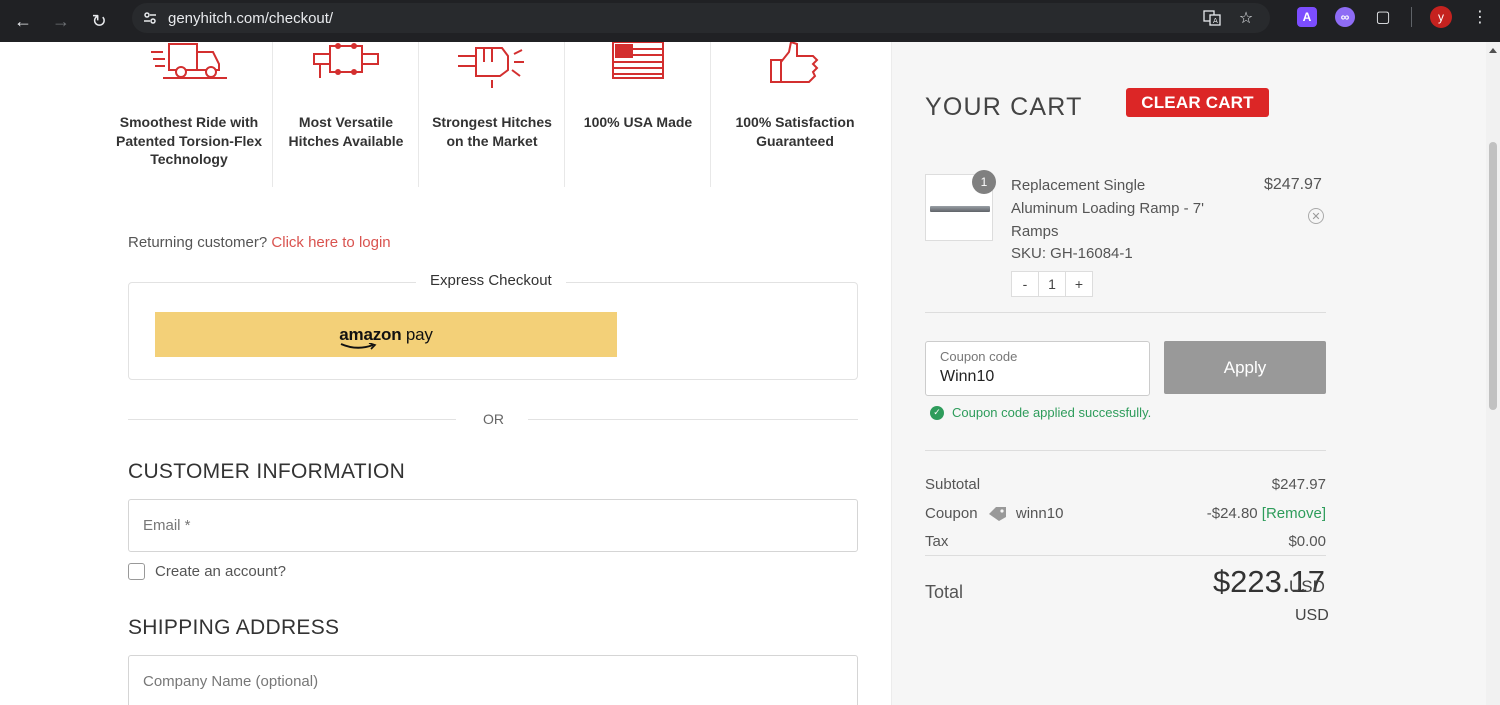  What do you see at coordinates (1298, 484) in the screenshot?
I see `subtotal-value: $247.97` at bounding box center [1298, 484].